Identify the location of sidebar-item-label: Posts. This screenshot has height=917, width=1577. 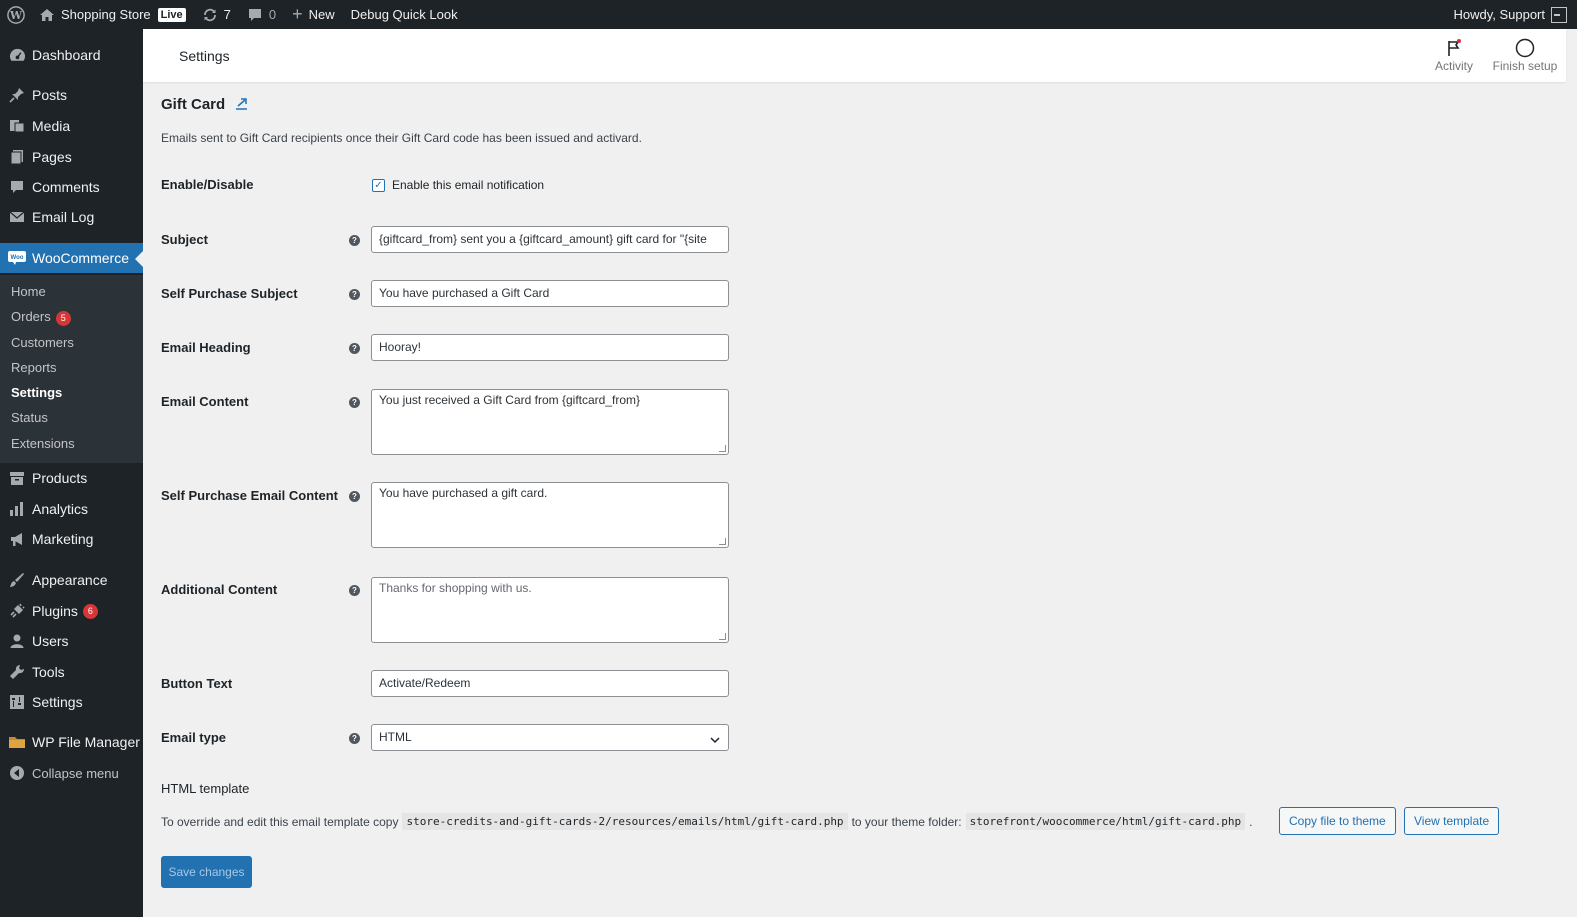
(50, 95).